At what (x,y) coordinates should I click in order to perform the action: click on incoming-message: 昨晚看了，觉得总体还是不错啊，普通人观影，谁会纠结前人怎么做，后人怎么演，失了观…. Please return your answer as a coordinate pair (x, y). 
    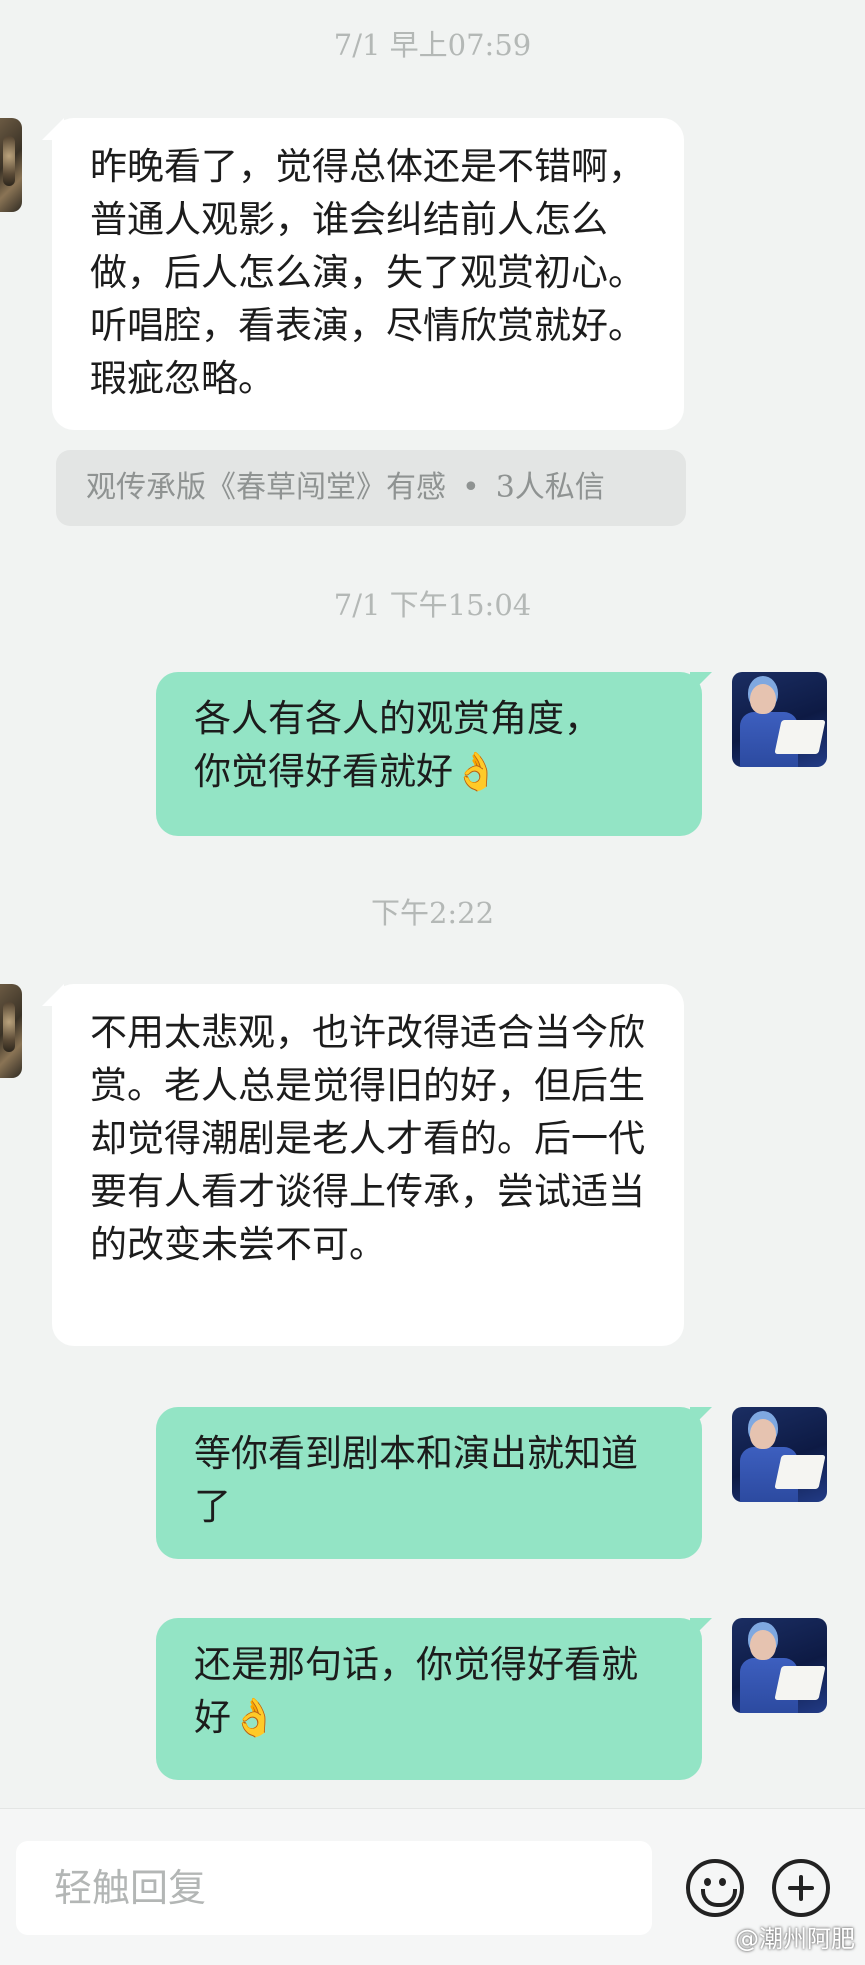
    Looking at the image, I should click on (363, 274).